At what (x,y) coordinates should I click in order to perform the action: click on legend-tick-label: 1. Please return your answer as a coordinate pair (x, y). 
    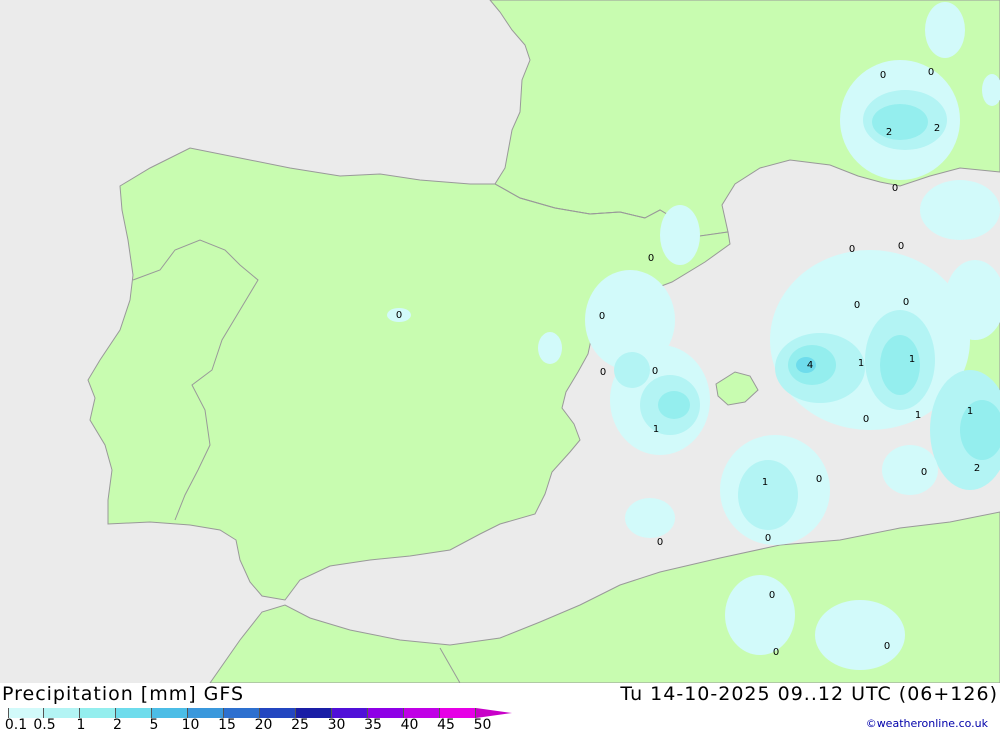
    Looking at the image, I should click on (81, 725).